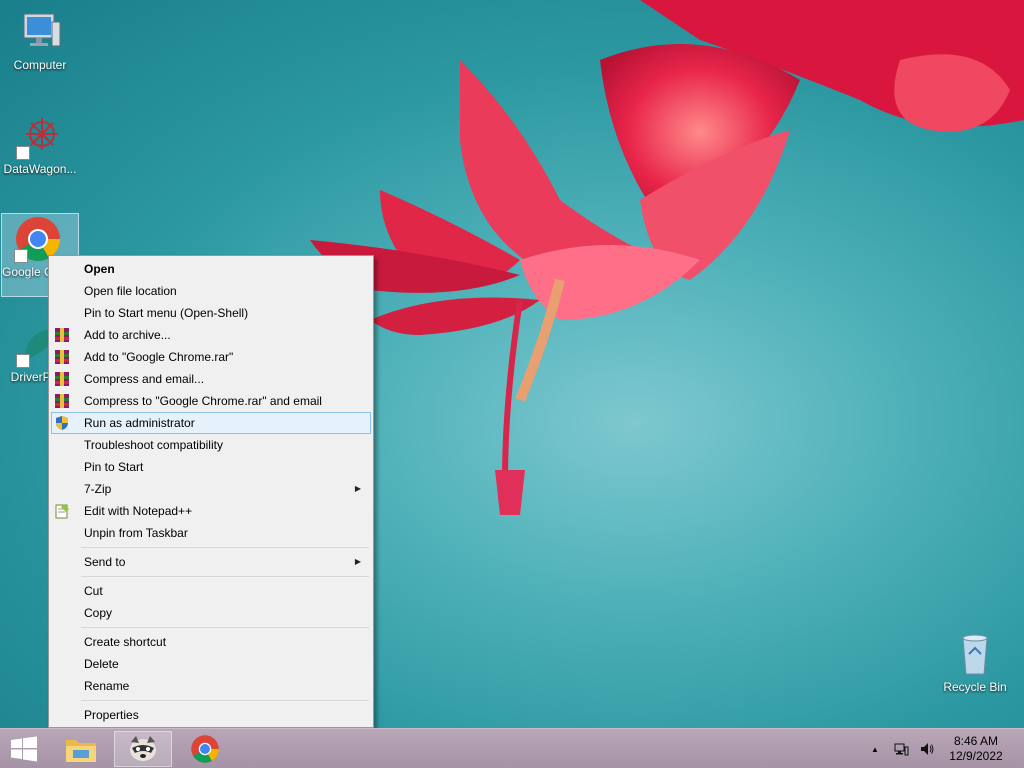  What do you see at coordinates (211, 664) in the screenshot?
I see `menu-item-delete: Delete` at bounding box center [211, 664].